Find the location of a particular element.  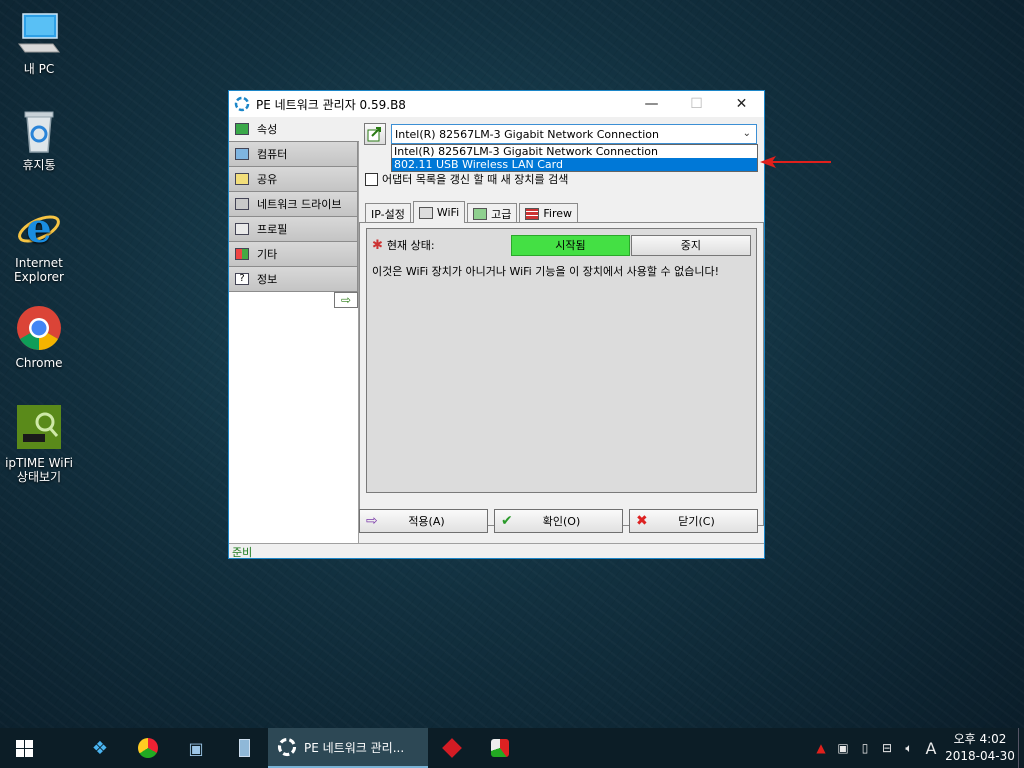

close-button: ✖ 닫기(C) is located at coordinates (693, 521).